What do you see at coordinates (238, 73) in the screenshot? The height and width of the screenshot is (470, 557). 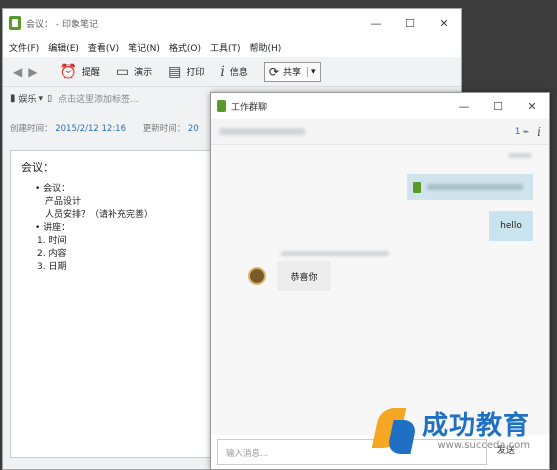 I see `info-label: 信息` at bounding box center [238, 73].